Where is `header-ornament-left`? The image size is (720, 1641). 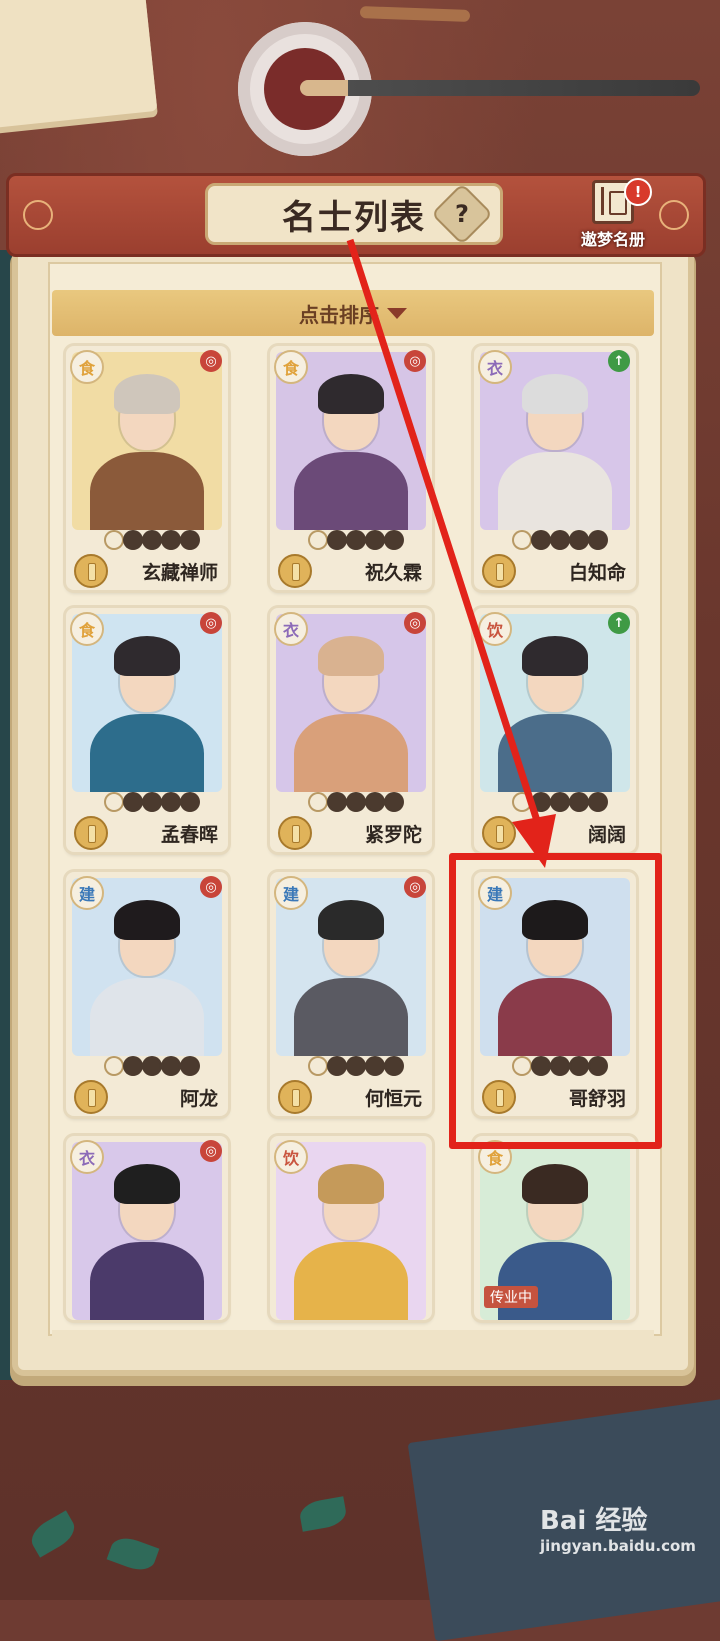 header-ornament-left is located at coordinates (38, 215).